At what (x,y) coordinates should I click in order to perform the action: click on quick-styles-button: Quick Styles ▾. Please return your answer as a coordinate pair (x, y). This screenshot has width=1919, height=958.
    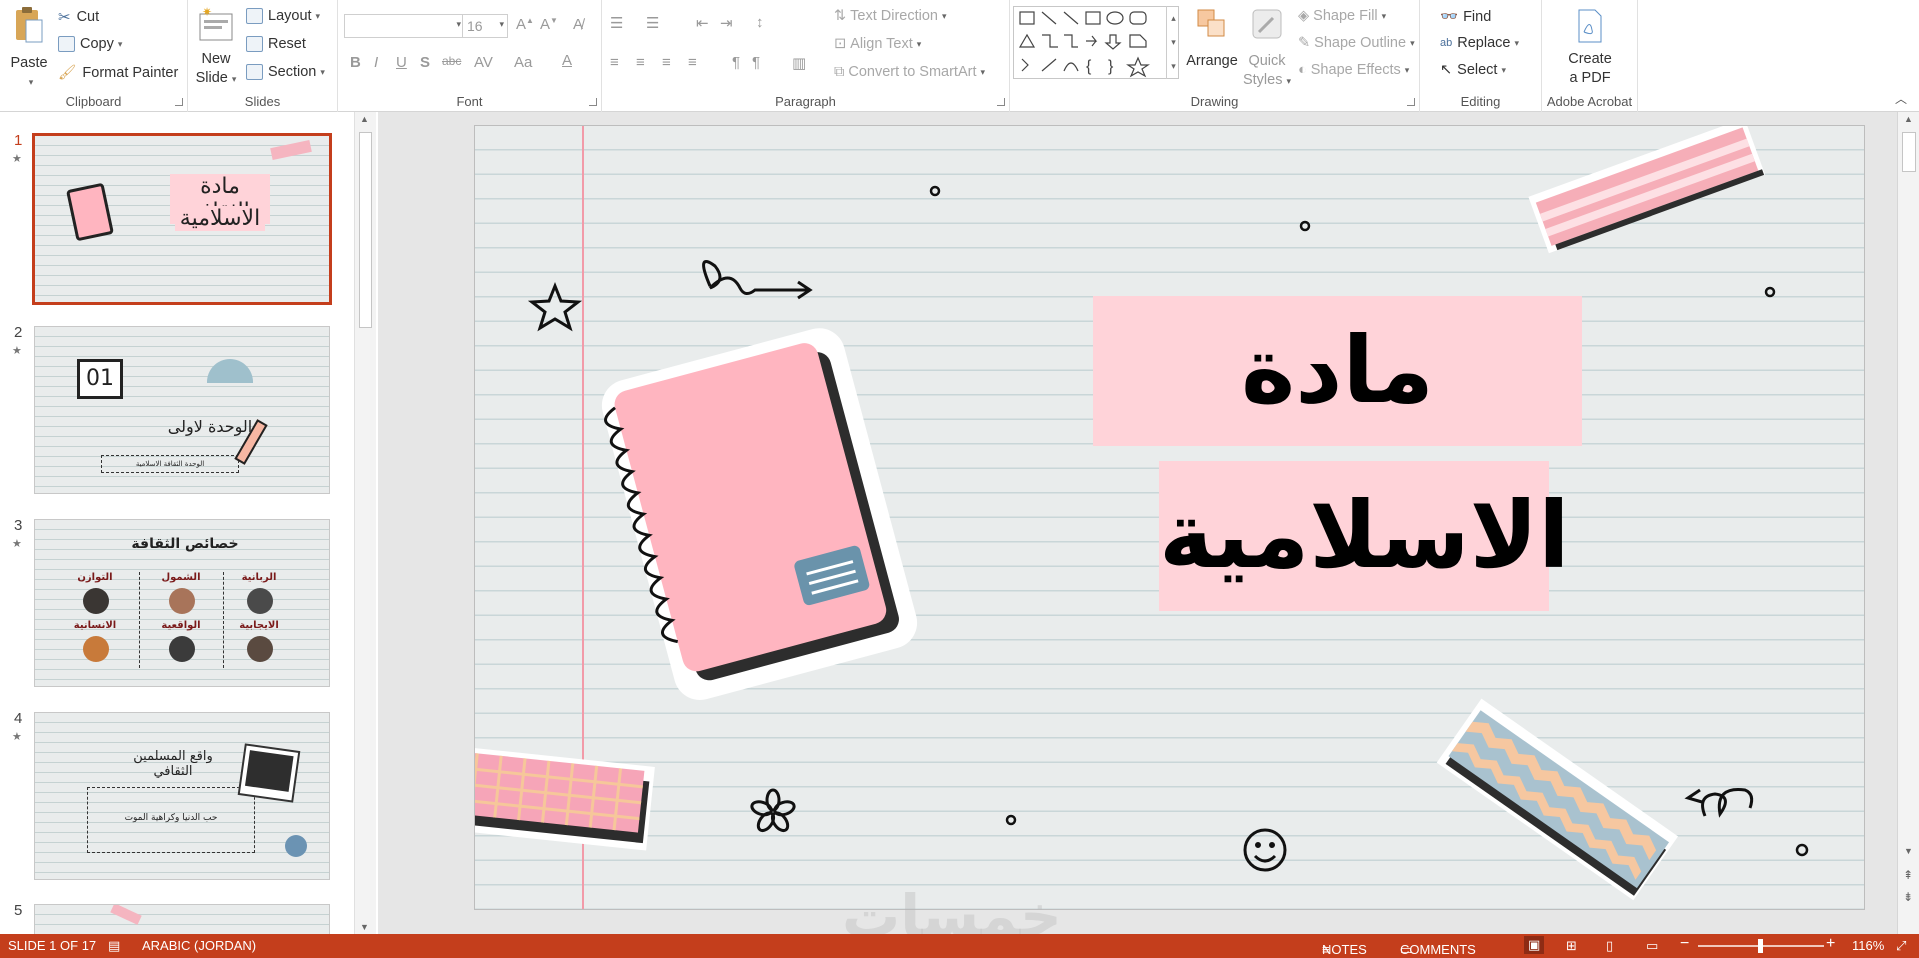
    Looking at the image, I should click on (1267, 48).